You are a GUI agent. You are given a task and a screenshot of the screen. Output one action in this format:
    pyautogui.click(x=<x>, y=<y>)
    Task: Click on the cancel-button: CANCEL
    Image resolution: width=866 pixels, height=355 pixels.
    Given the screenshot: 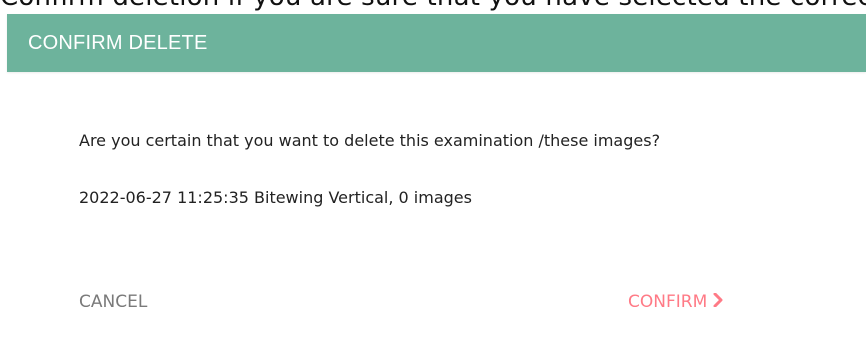 What is the action you would take?
    pyautogui.click(x=113, y=302)
    